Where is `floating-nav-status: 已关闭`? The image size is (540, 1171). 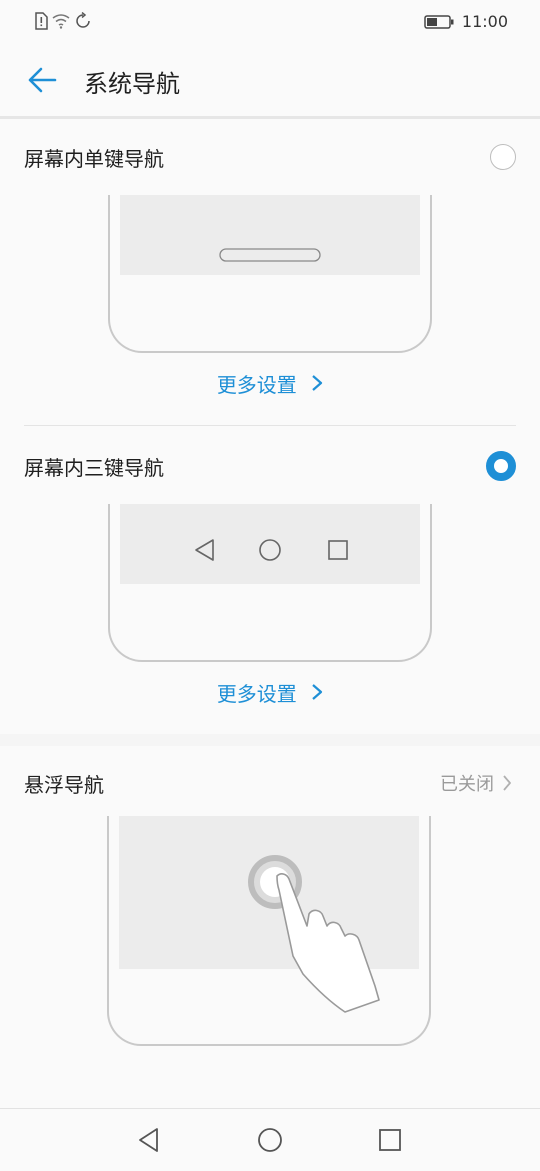 floating-nav-status: 已关闭 is located at coordinates (476, 783).